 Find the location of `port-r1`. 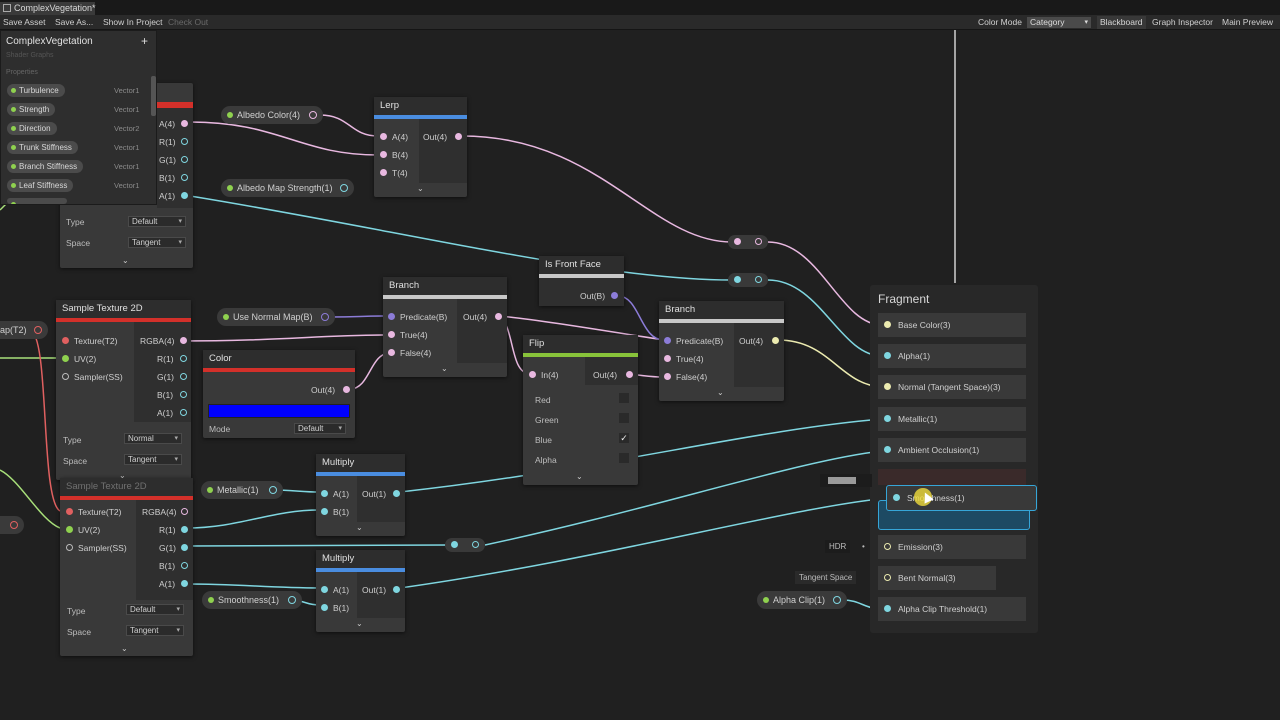

port-r1 is located at coordinates (184, 141).